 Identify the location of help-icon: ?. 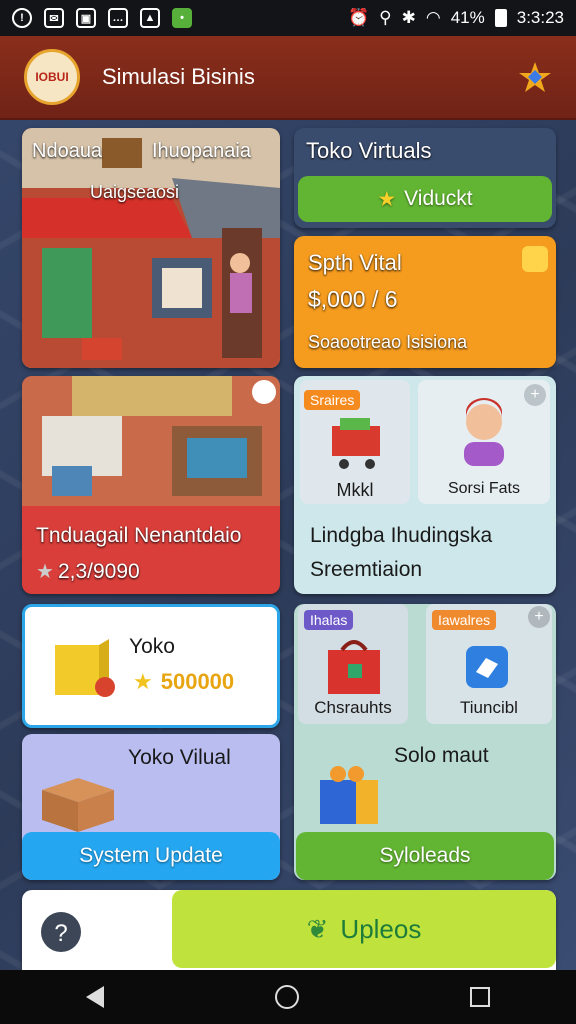
(61, 933).